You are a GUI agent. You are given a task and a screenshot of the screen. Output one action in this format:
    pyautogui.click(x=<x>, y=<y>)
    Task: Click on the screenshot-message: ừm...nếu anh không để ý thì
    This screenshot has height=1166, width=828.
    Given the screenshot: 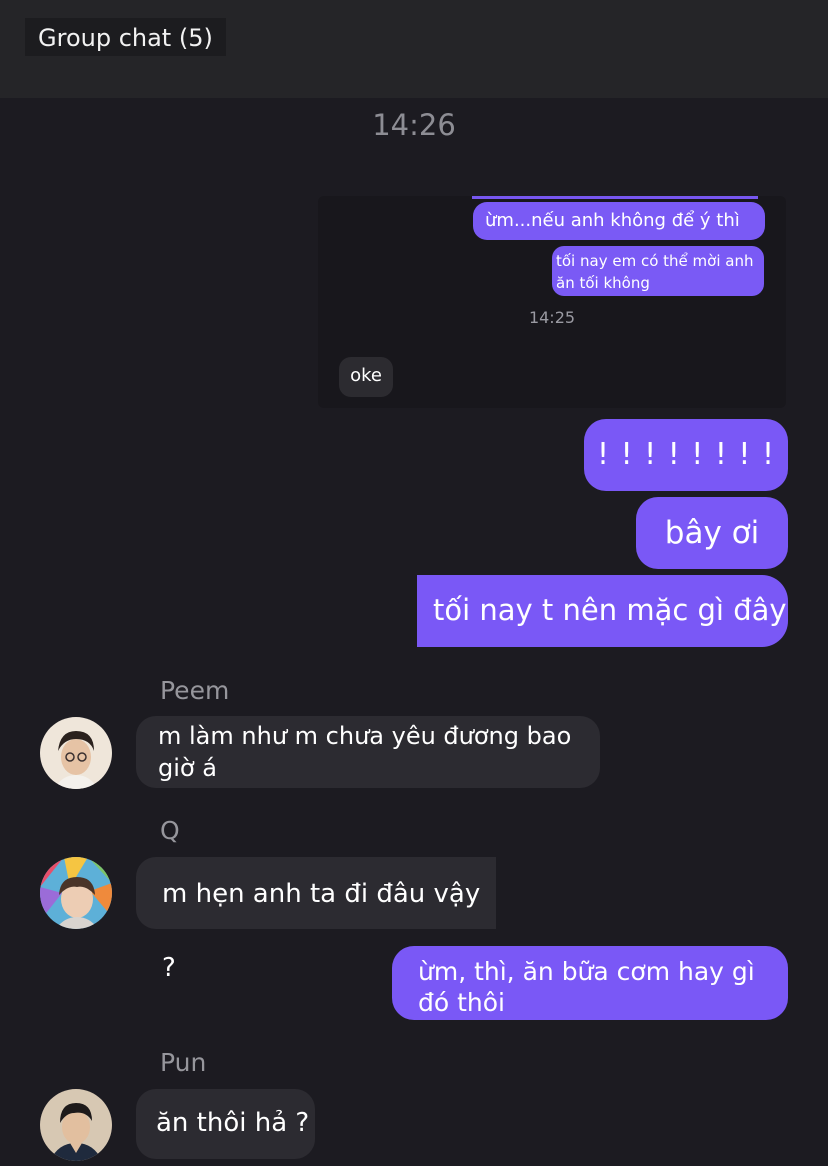 What is the action you would take?
    pyautogui.click(x=619, y=221)
    